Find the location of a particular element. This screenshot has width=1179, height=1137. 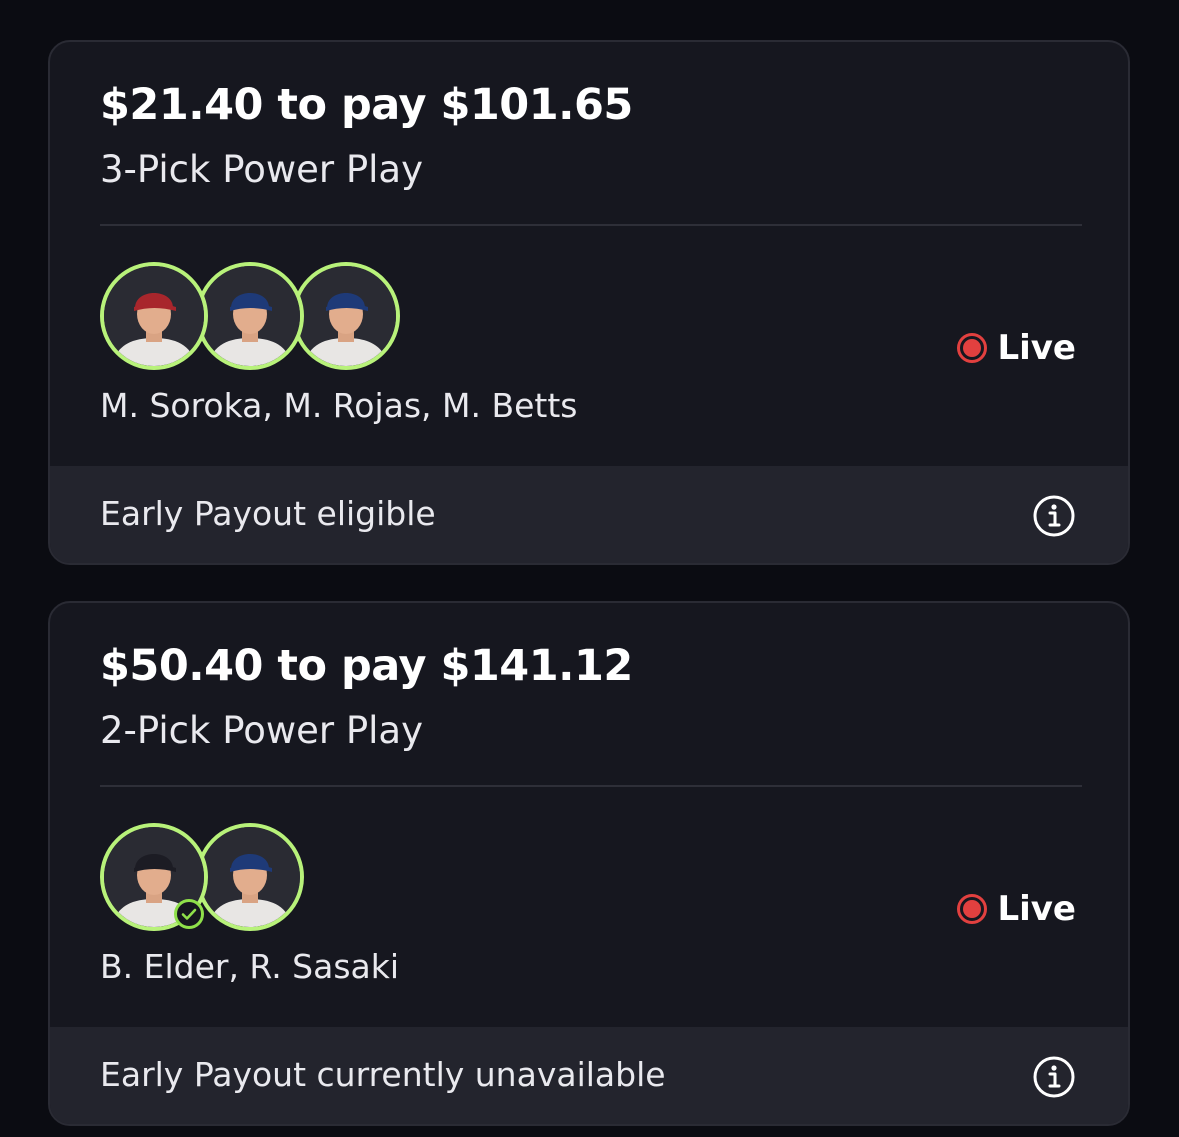

player-names: B. Elder, R. Sasaki is located at coordinates (250, 966).